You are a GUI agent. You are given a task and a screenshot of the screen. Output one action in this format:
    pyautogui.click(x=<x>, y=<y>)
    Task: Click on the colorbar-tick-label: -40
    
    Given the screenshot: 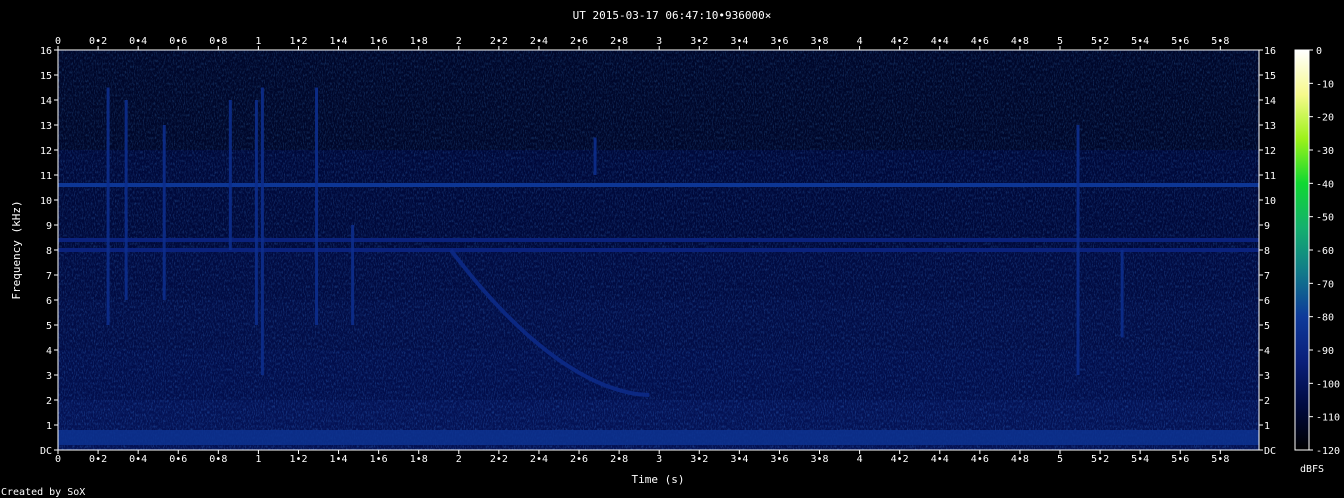 What is the action you would take?
    pyautogui.click(x=1325, y=184)
    